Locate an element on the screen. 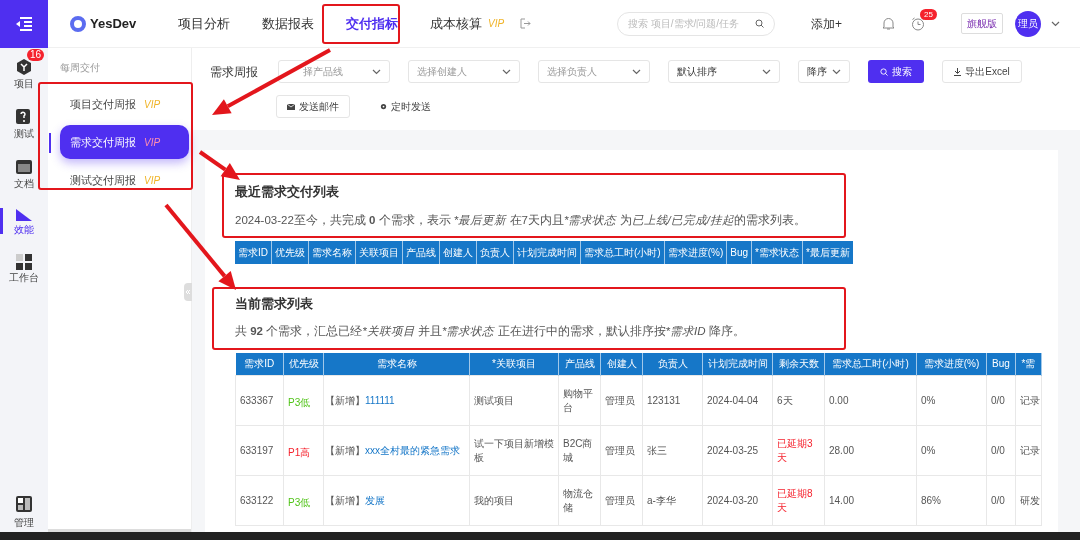 The height and width of the screenshot is (540, 1080). requirement-link: xxx全村最的紧急需求 is located at coordinates (412, 450).